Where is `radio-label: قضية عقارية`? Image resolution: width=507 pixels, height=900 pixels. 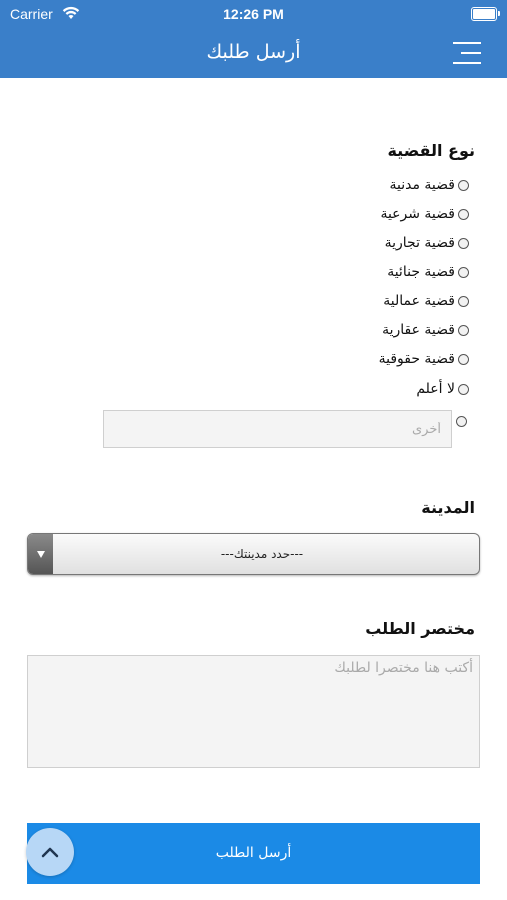 radio-label: قضية عقارية is located at coordinates (418, 330).